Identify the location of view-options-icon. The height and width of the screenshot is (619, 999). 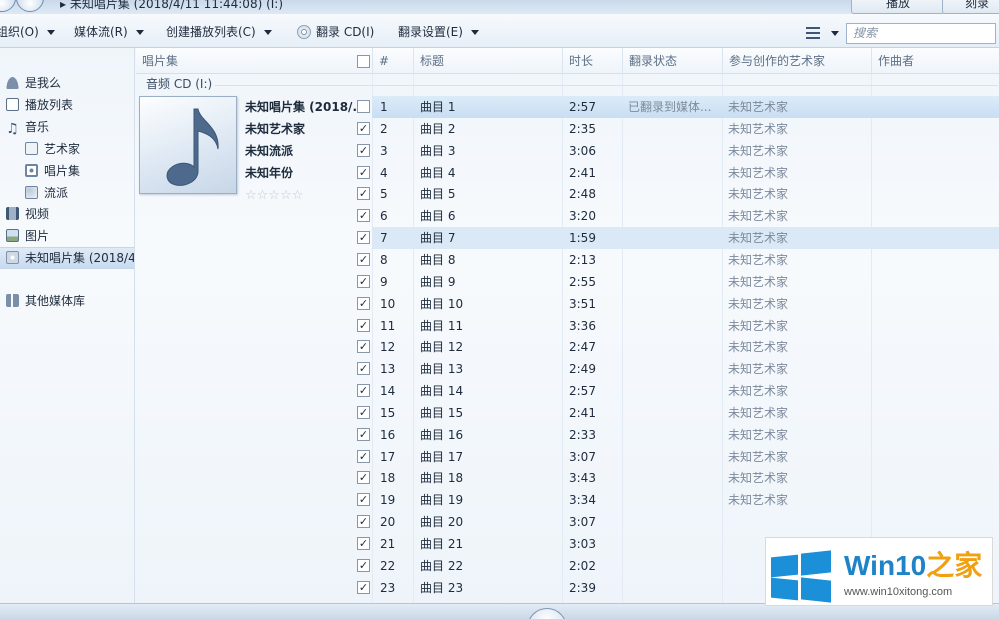
(813, 33).